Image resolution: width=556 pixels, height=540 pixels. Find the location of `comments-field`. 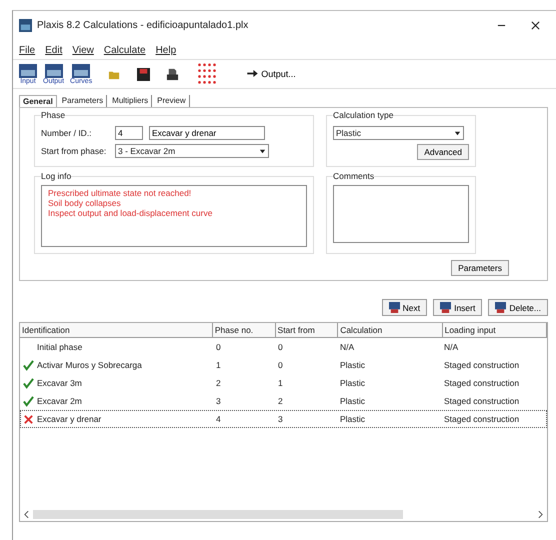

comments-field is located at coordinates (401, 214).